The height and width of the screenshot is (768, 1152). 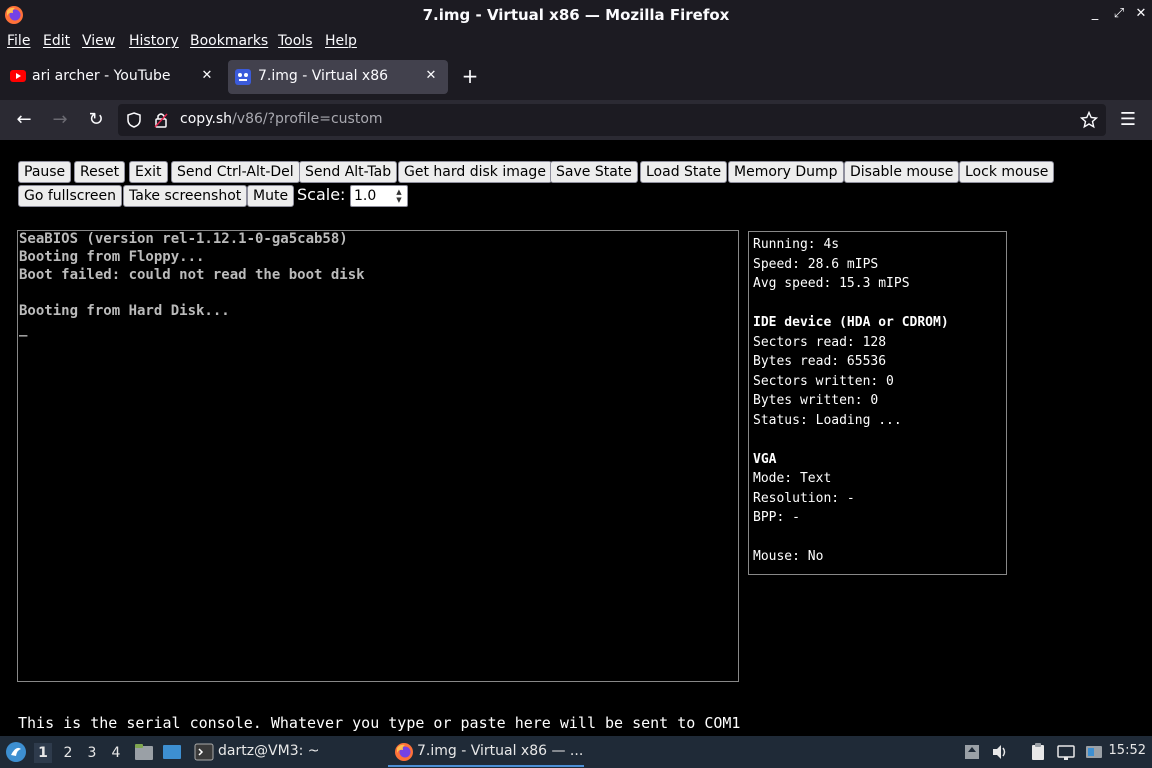 What do you see at coordinates (1119, 14) in the screenshot?
I see `maximize-icon: ⤢` at bounding box center [1119, 14].